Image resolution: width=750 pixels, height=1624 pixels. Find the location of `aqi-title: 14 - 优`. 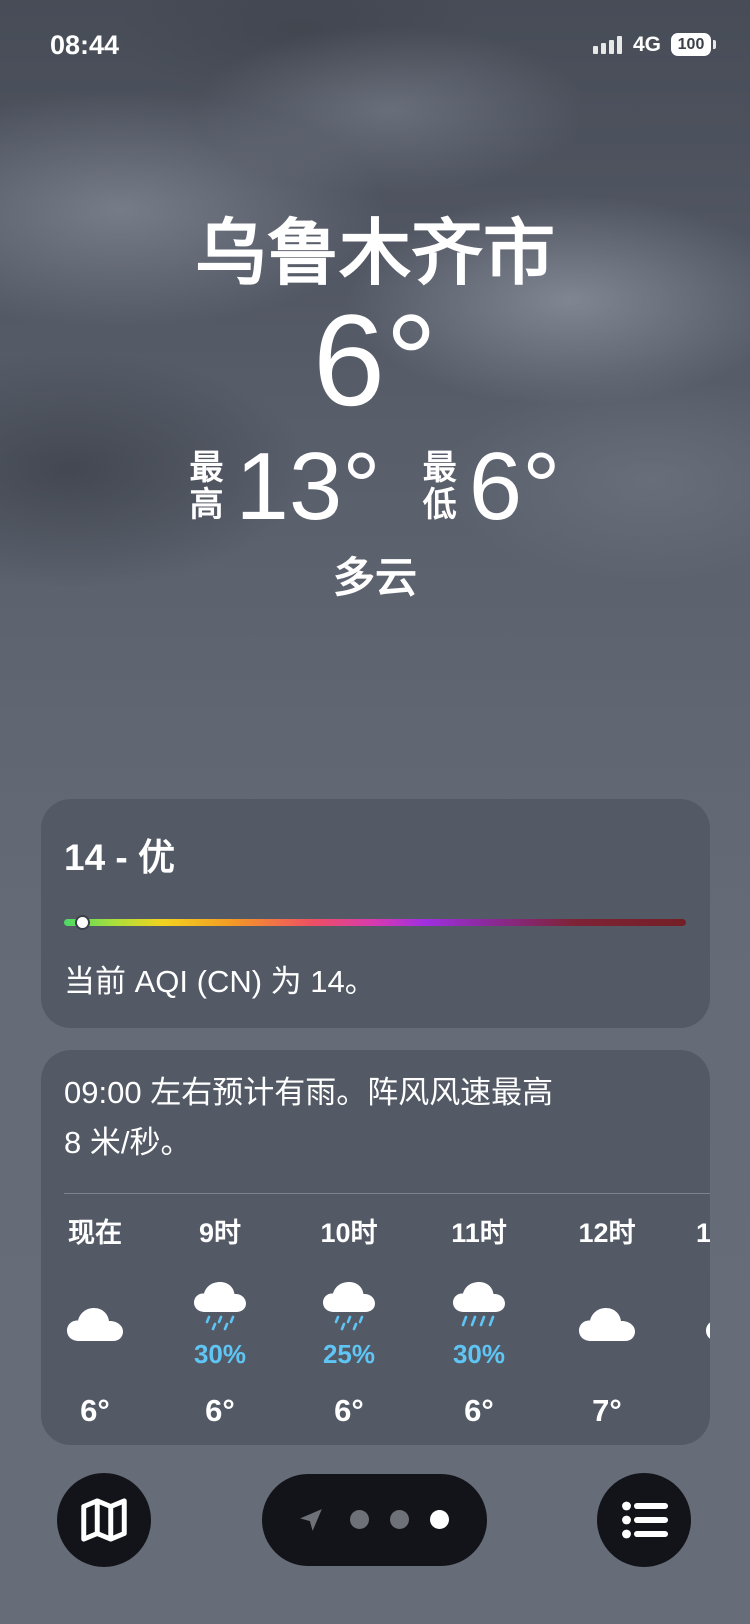

aqi-title: 14 - 优 is located at coordinates (120, 857).